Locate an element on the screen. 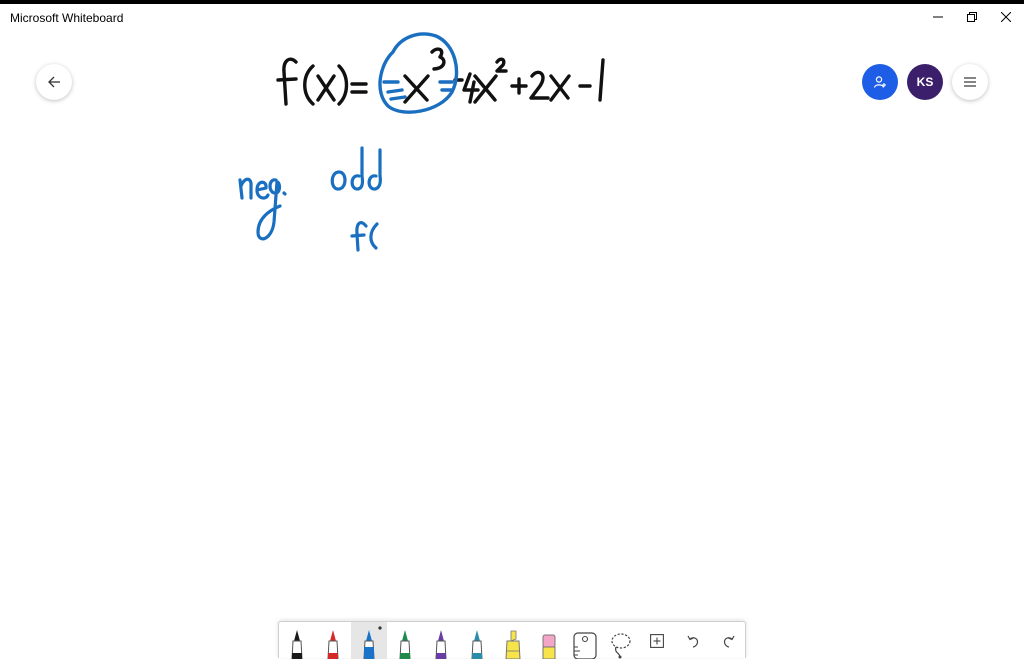  restore-icon is located at coordinates (972, 17).